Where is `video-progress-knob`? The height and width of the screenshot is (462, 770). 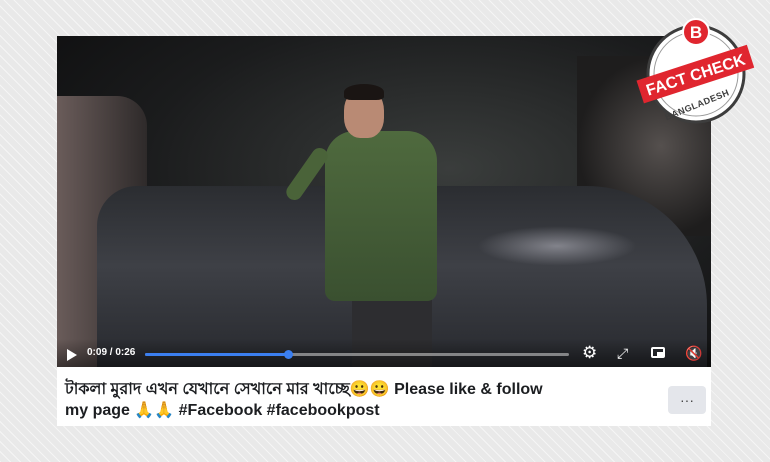
video-progress-knob is located at coordinates (288, 354).